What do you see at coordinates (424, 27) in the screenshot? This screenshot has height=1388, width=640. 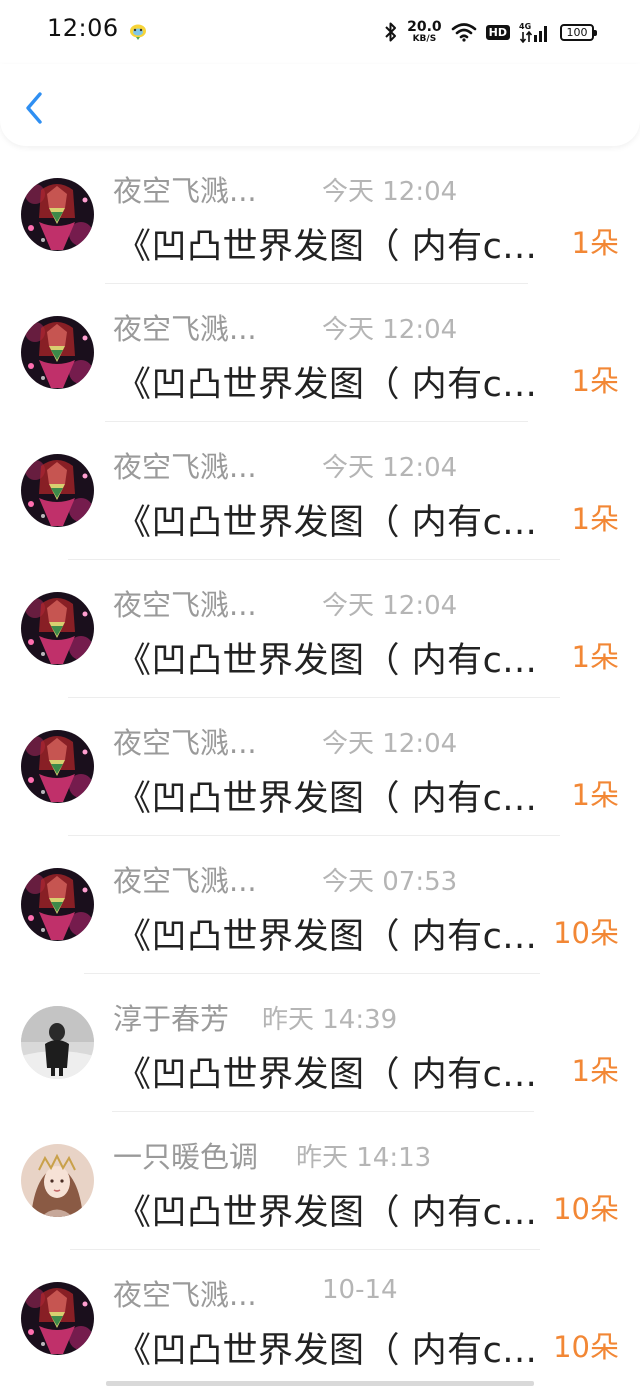 I see `network-speed-value: 20.0` at bounding box center [424, 27].